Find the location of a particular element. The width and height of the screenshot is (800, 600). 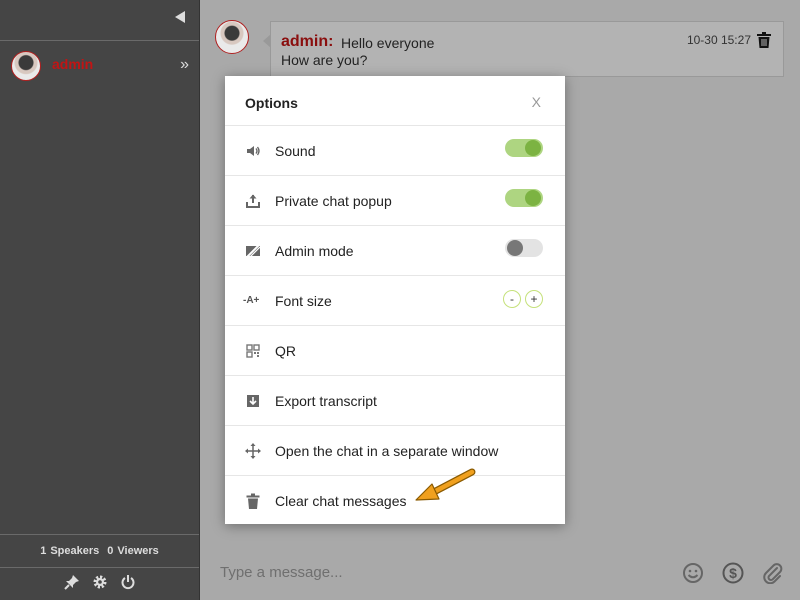

upload-icon is located at coordinates (253, 201).